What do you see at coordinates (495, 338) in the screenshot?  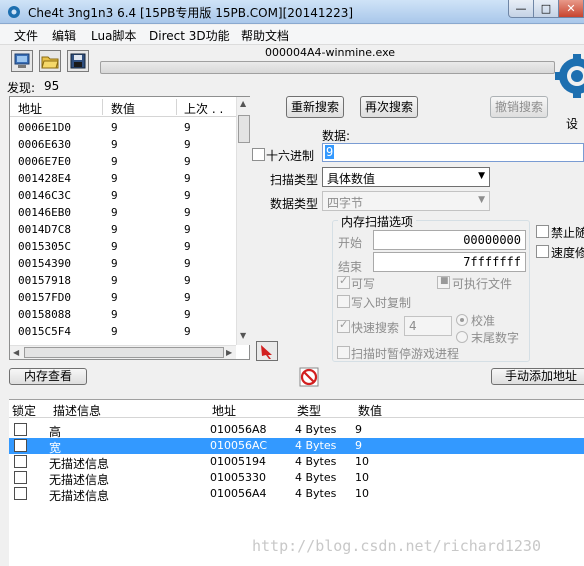 I see `last-digits-label: 末尾数字` at bounding box center [495, 338].